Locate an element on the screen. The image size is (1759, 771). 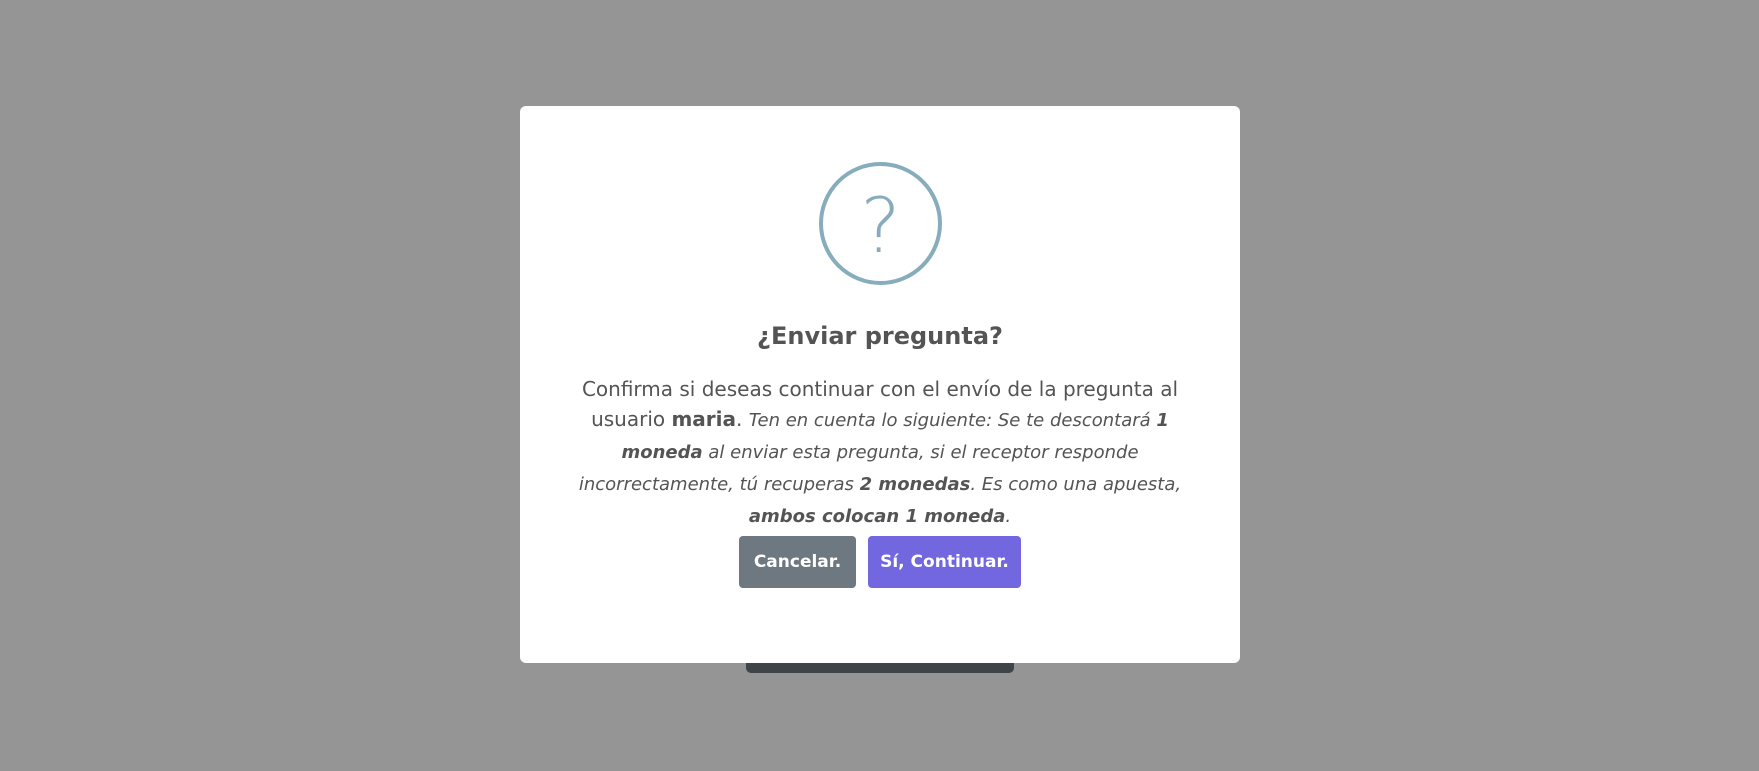
confirm-button: Sí, Continuar. is located at coordinates (944, 562).